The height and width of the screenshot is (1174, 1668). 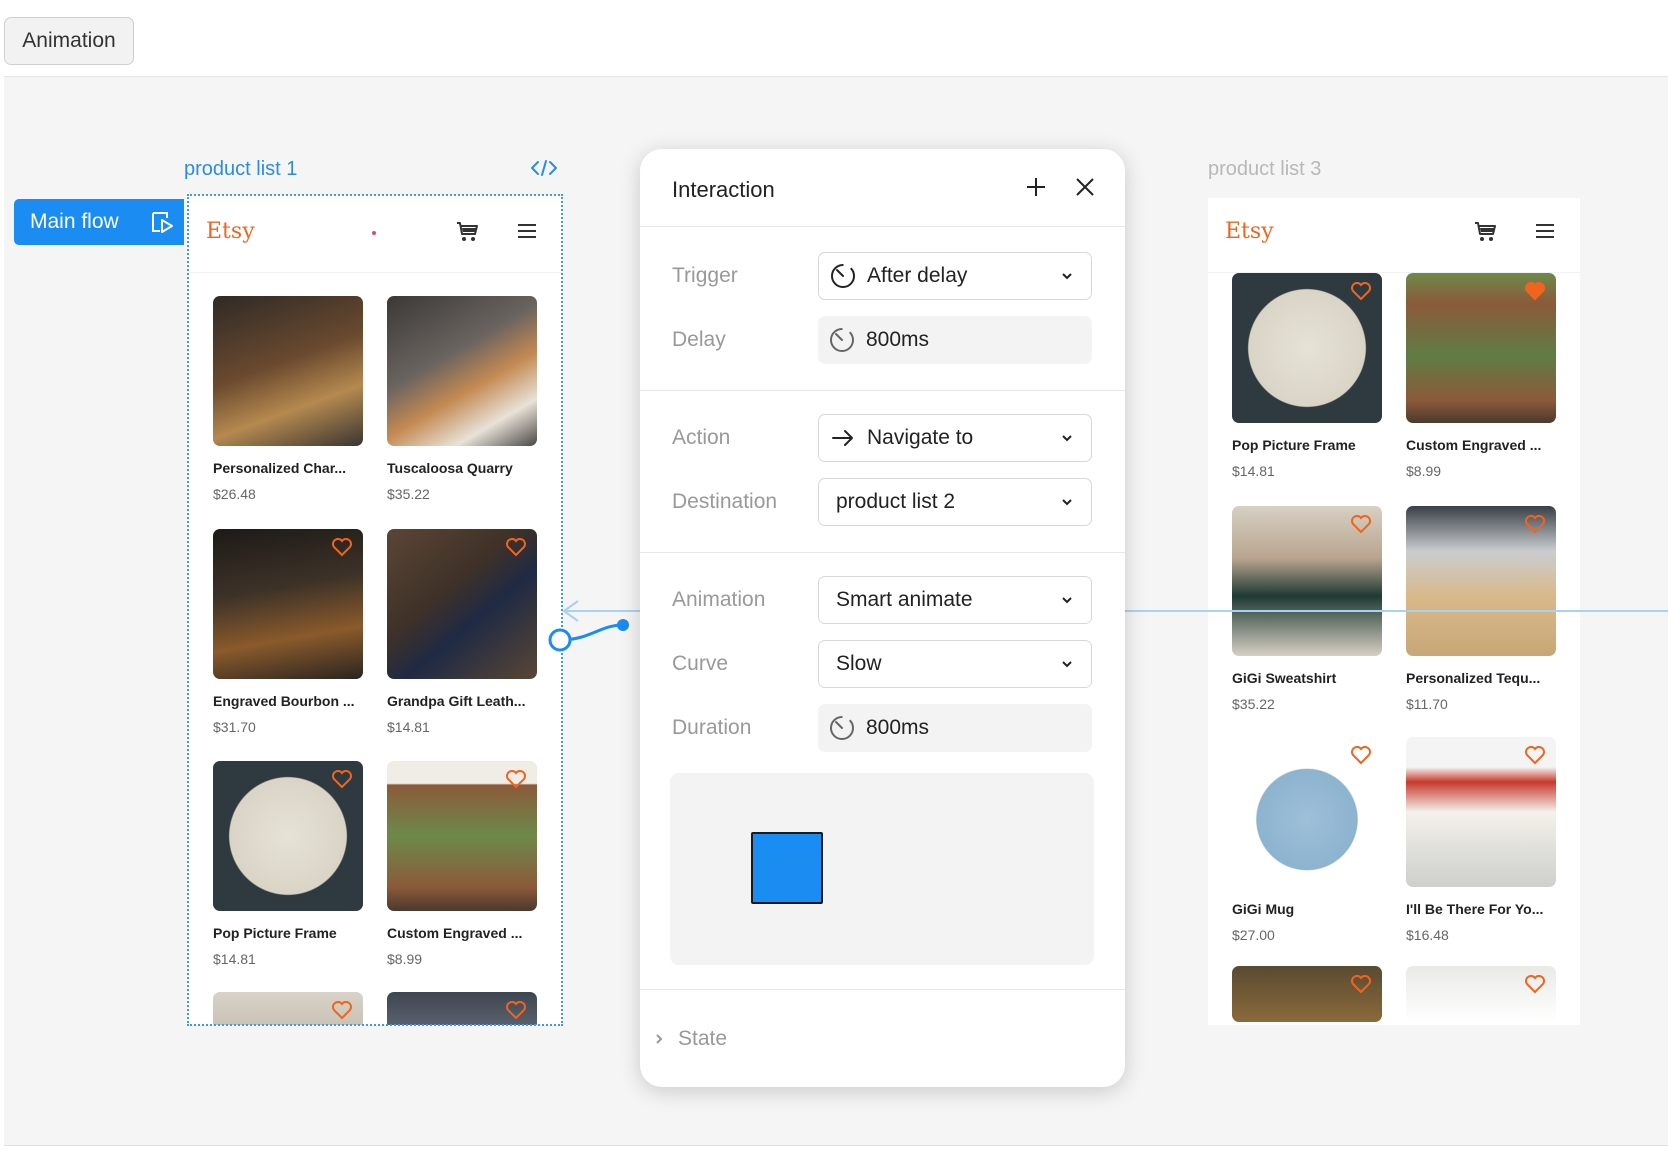 What do you see at coordinates (1253, 935) in the screenshot?
I see `product-price: $27.00` at bounding box center [1253, 935].